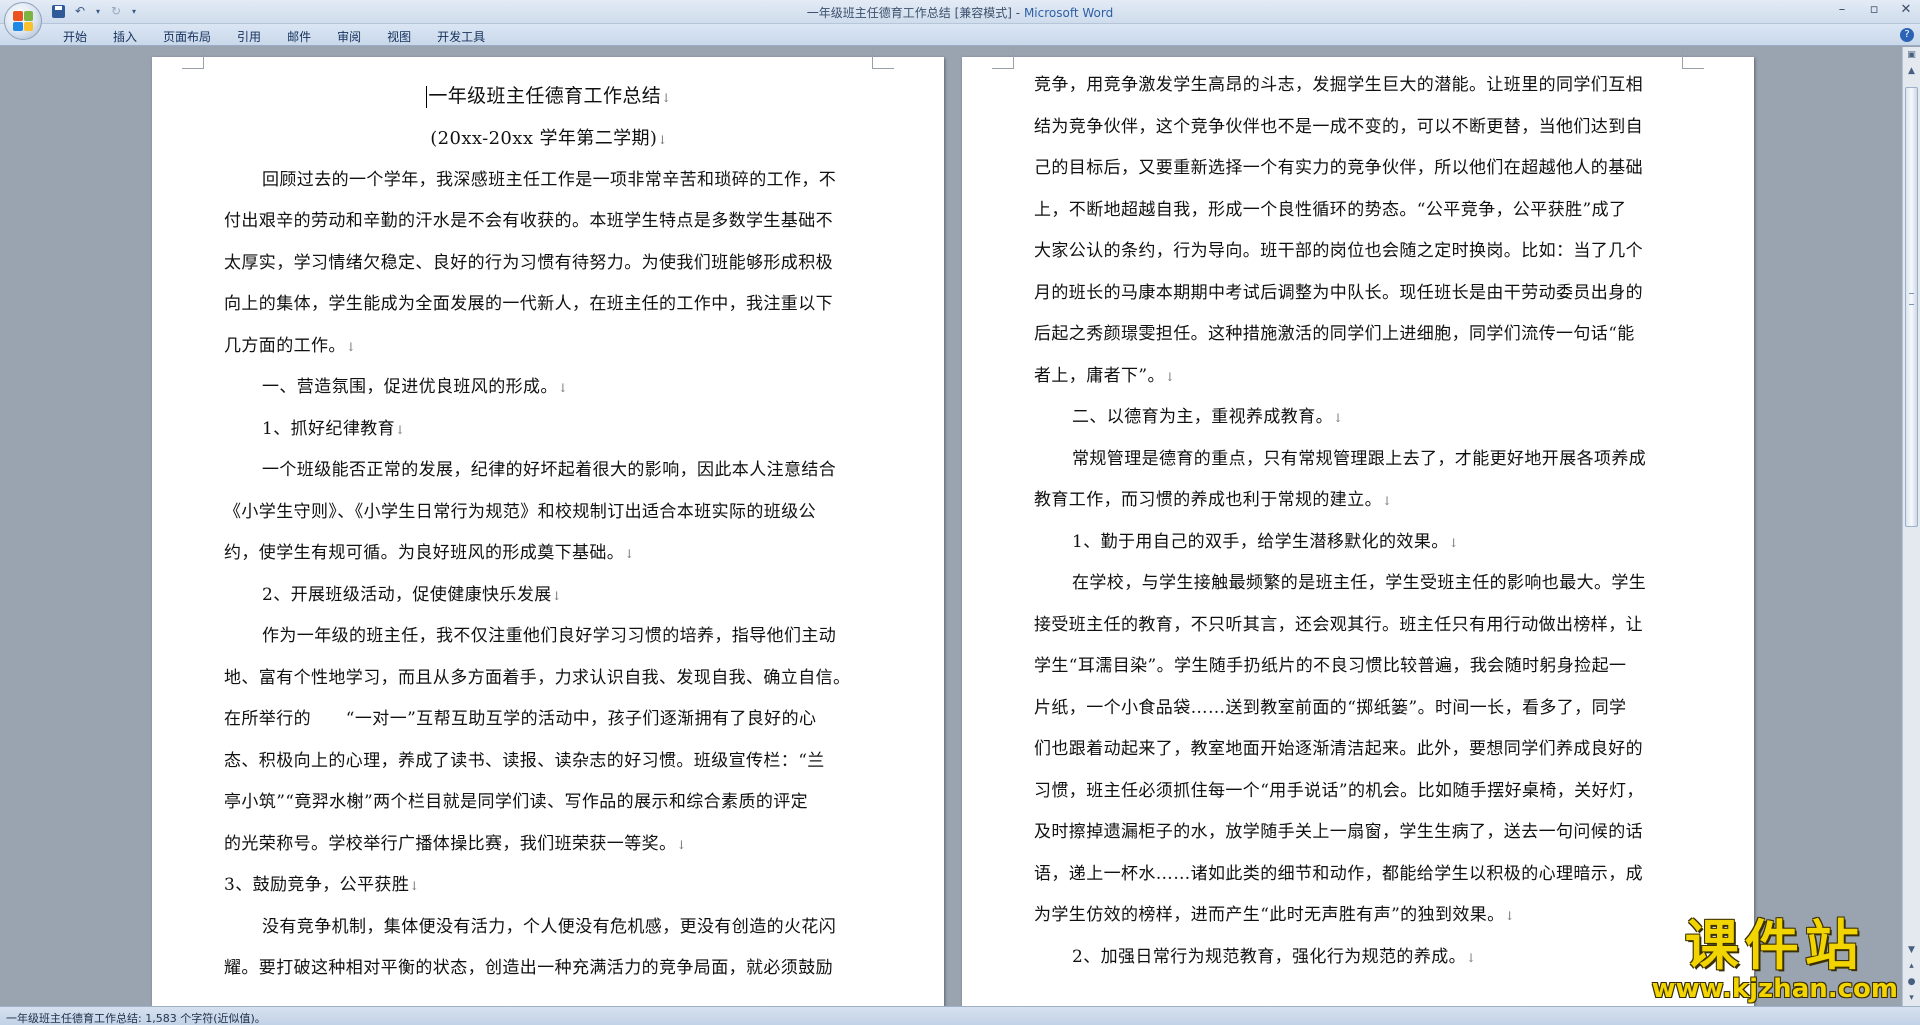 This screenshot has height=1025, width=1920. I want to click on line-text: 在所举行的 “一对一”互帮互助互学的活动中，孩子们逐渐拥有了良好的心, so click(520, 719).